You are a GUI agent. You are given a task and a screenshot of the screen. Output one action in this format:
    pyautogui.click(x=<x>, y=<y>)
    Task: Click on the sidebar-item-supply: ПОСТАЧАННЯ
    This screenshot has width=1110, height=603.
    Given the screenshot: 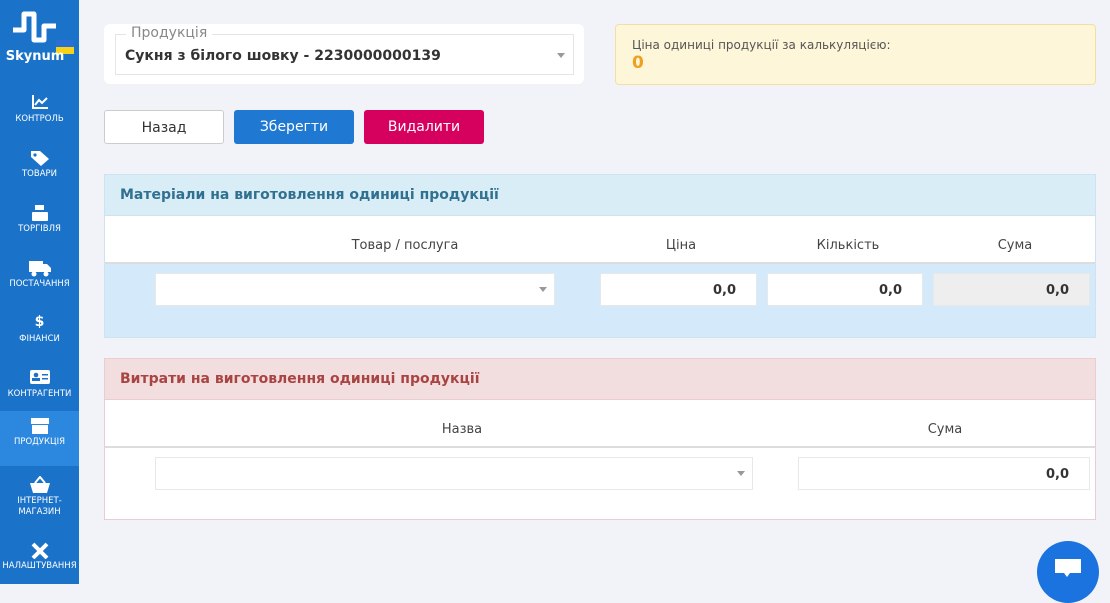 What is the action you would take?
    pyautogui.click(x=39, y=280)
    